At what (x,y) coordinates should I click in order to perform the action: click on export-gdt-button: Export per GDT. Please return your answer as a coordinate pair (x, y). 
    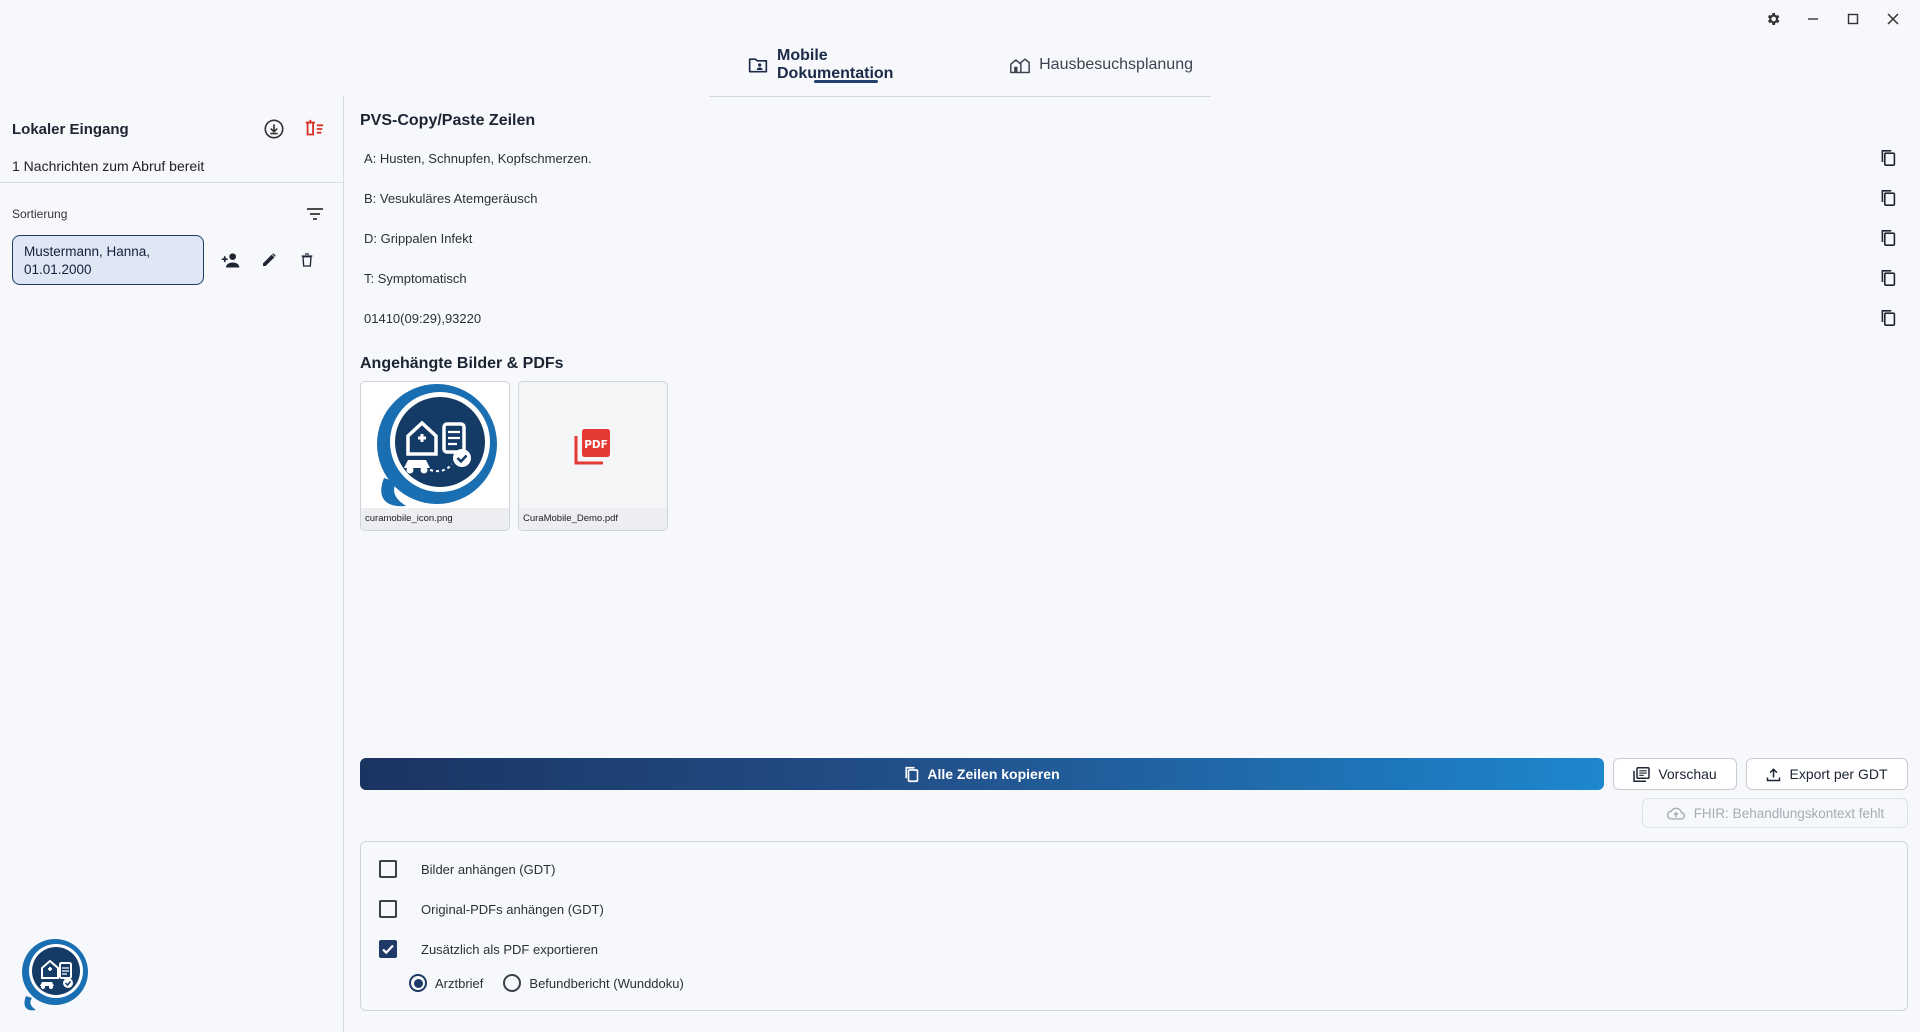
    Looking at the image, I should click on (1827, 774).